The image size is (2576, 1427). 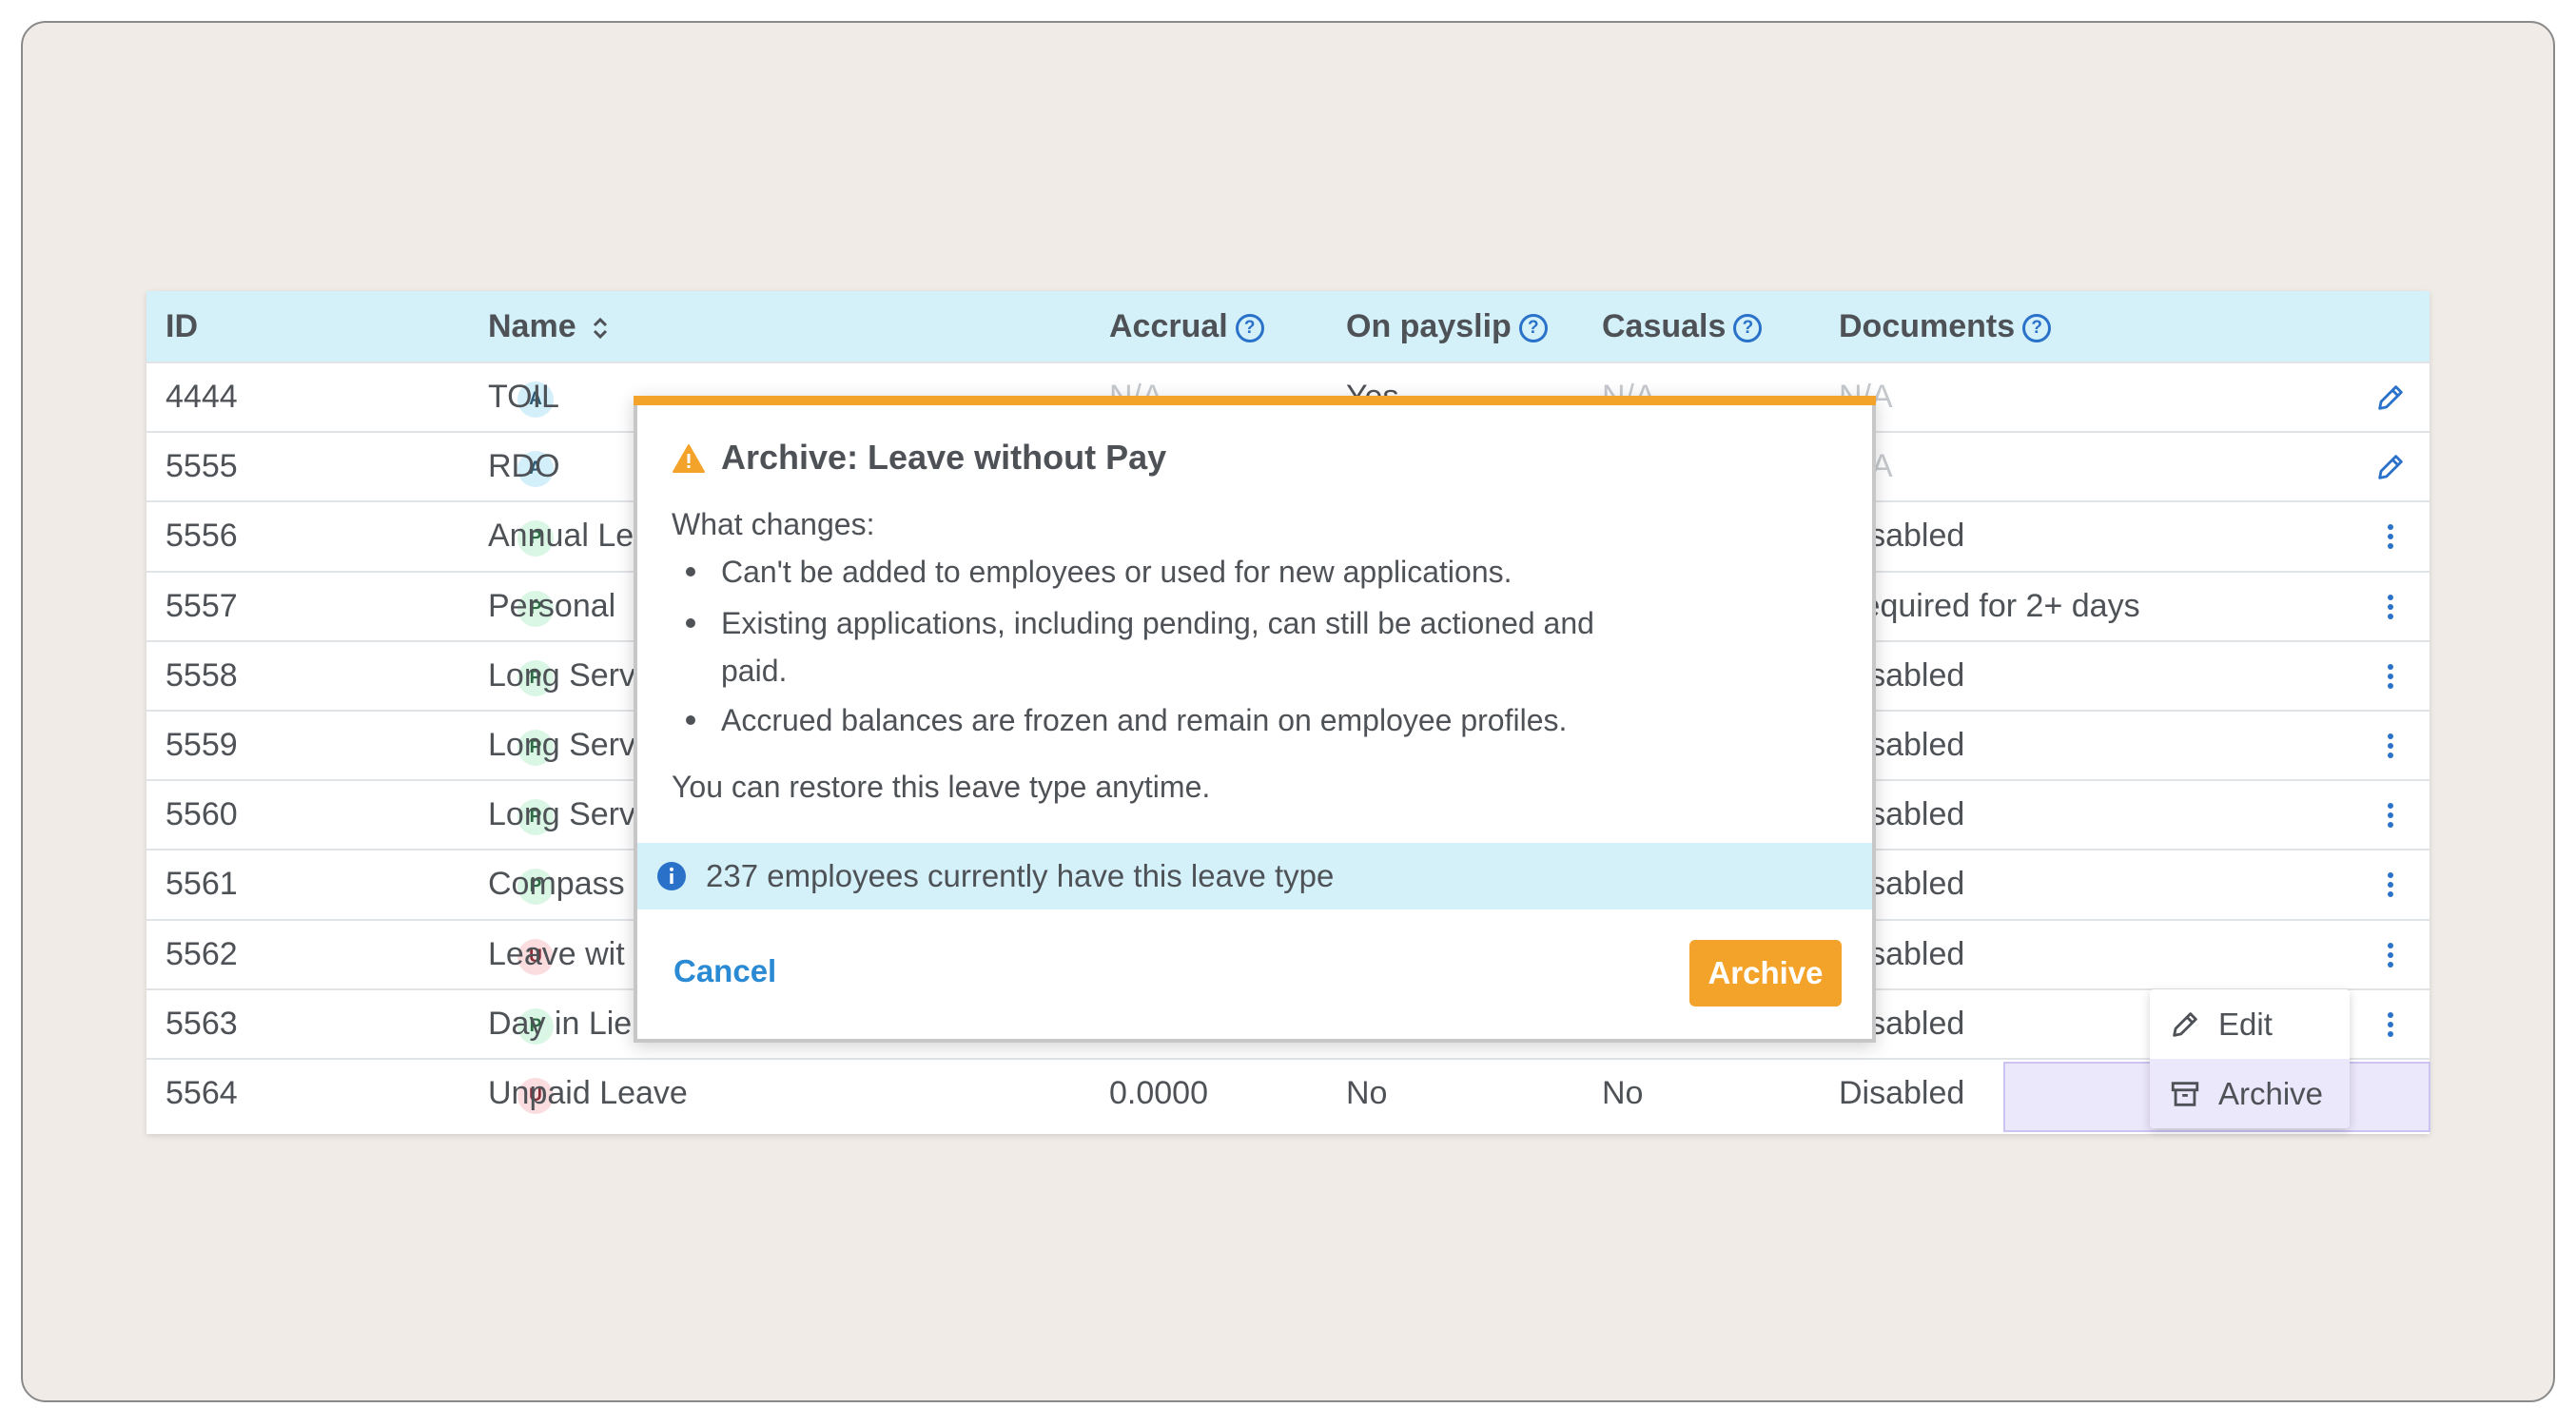 I want to click on cell-name: Unpaid Leave, so click(x=588, y=1093).